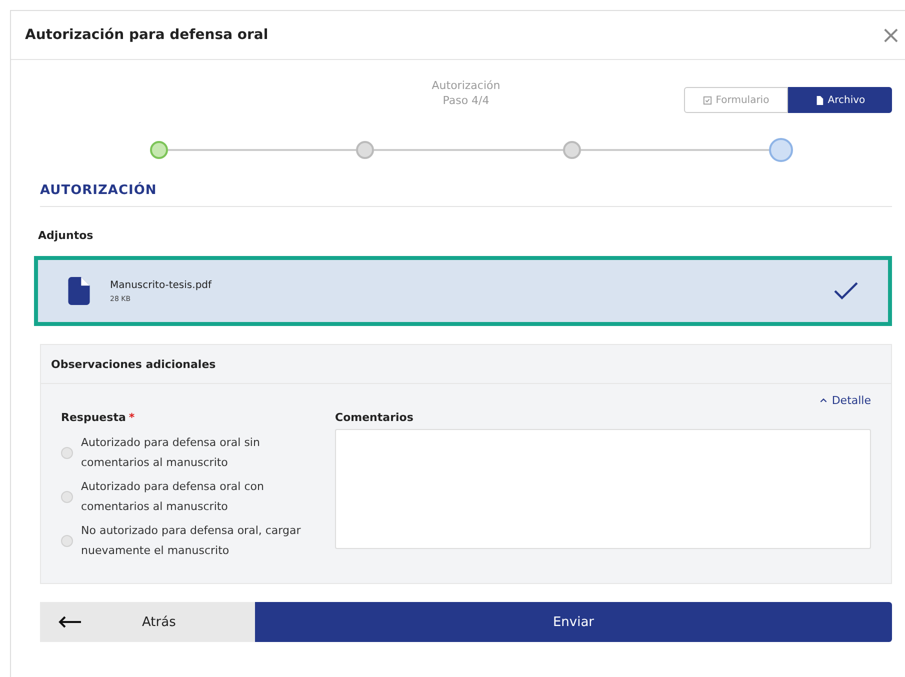 The image size is (905, 677). What do you see at coordinates (133, 364) in the screenshot?
I see `panel-title: Observaciones adicionales` at bounding box center [133, 364].